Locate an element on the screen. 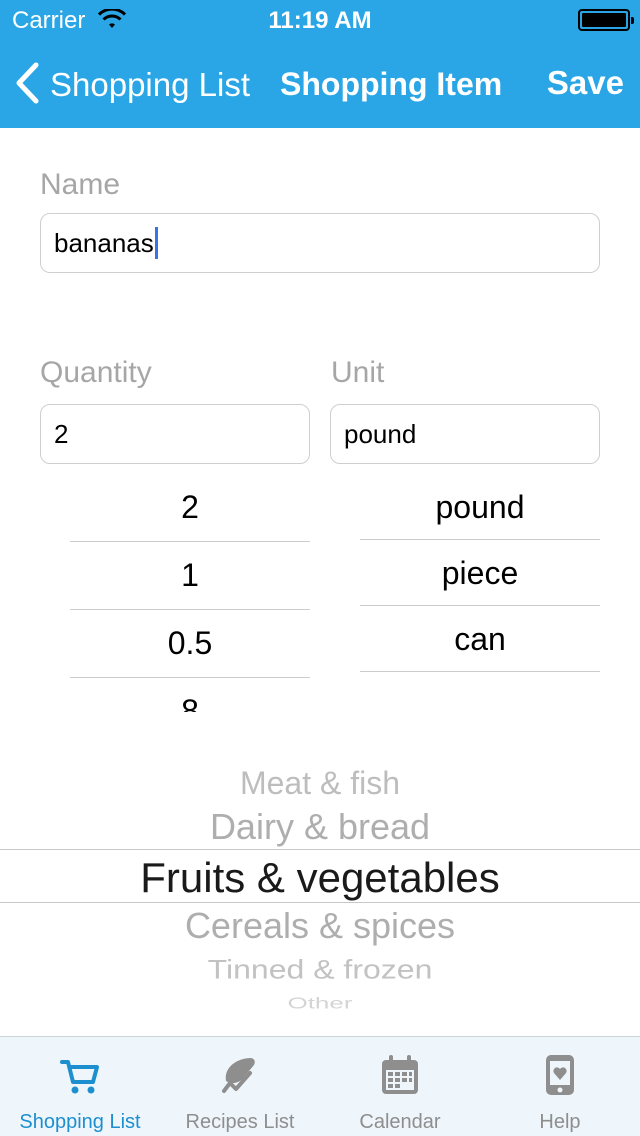  calendar-icon is located at coordinates (400, 1075).